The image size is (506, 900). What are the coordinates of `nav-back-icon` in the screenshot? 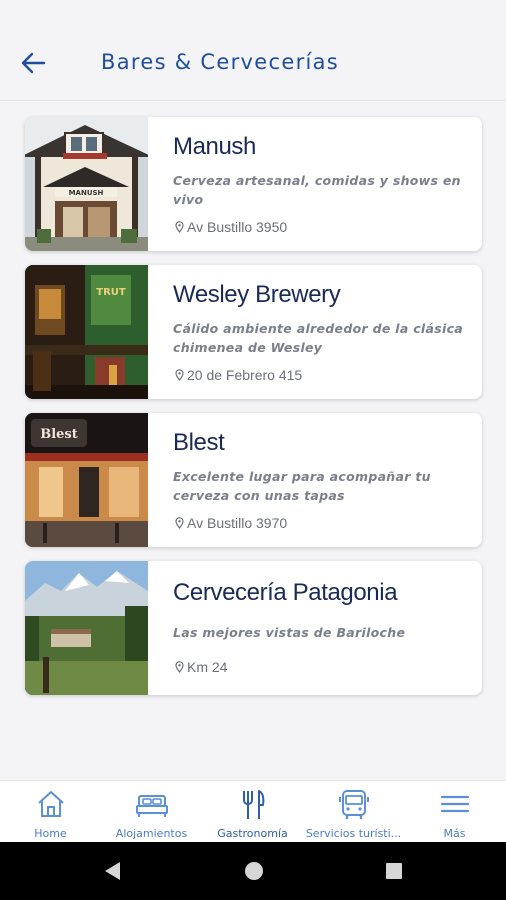 It's located at (113, 871).